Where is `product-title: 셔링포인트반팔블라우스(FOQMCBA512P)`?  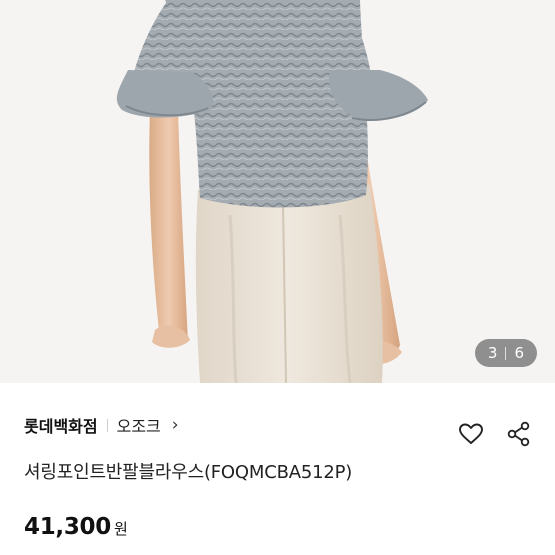 product-title: 셔링포인트반팔블라우스(FOQMCBA512P) is located at coordinates (188, 472).